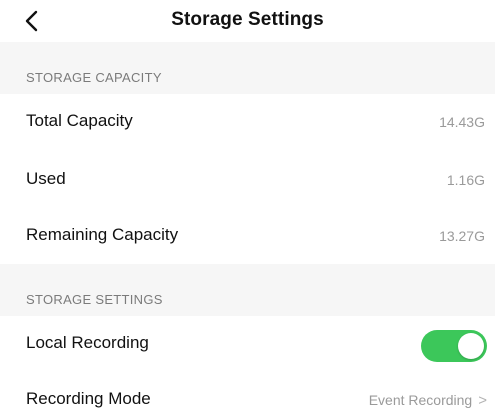 The image size is (495, 419). Describe the element at coordinates (247, 68) in the screenshot. I see `section-header-storage-capacity: STORAGE CAPACITY` at that location.